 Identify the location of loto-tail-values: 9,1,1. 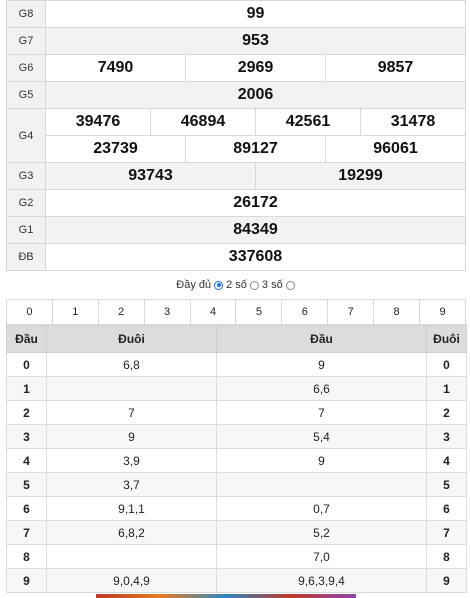
(131, 508).